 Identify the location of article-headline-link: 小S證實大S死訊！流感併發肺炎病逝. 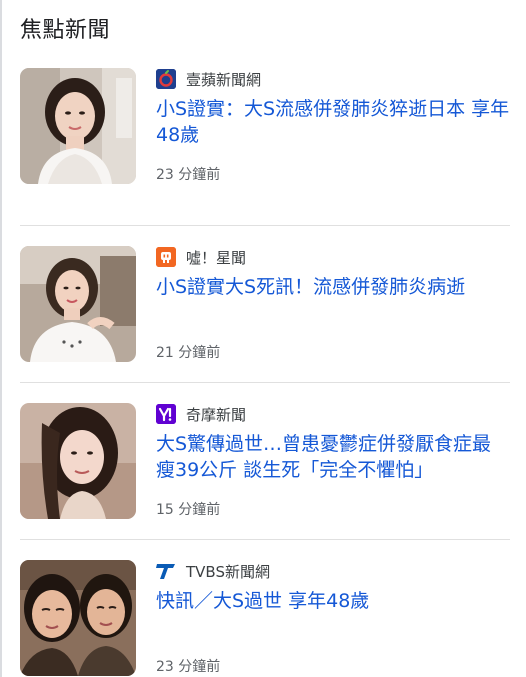
(333, 287).